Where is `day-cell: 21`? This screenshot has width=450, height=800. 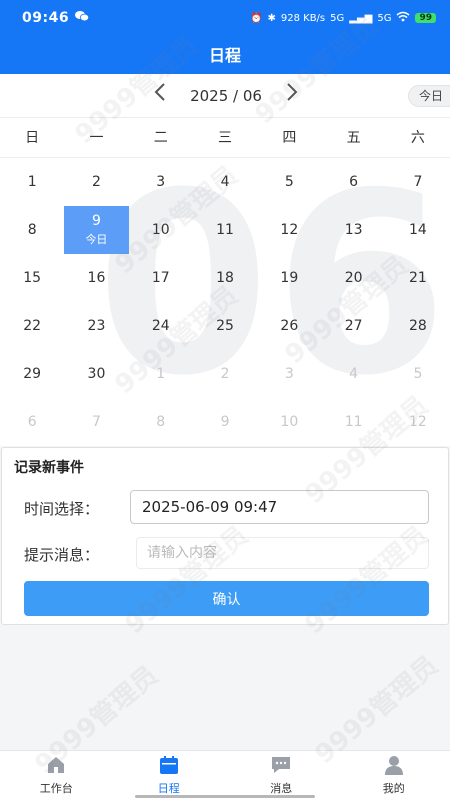
day-cell: 21 is located at coordinates (418, 278).